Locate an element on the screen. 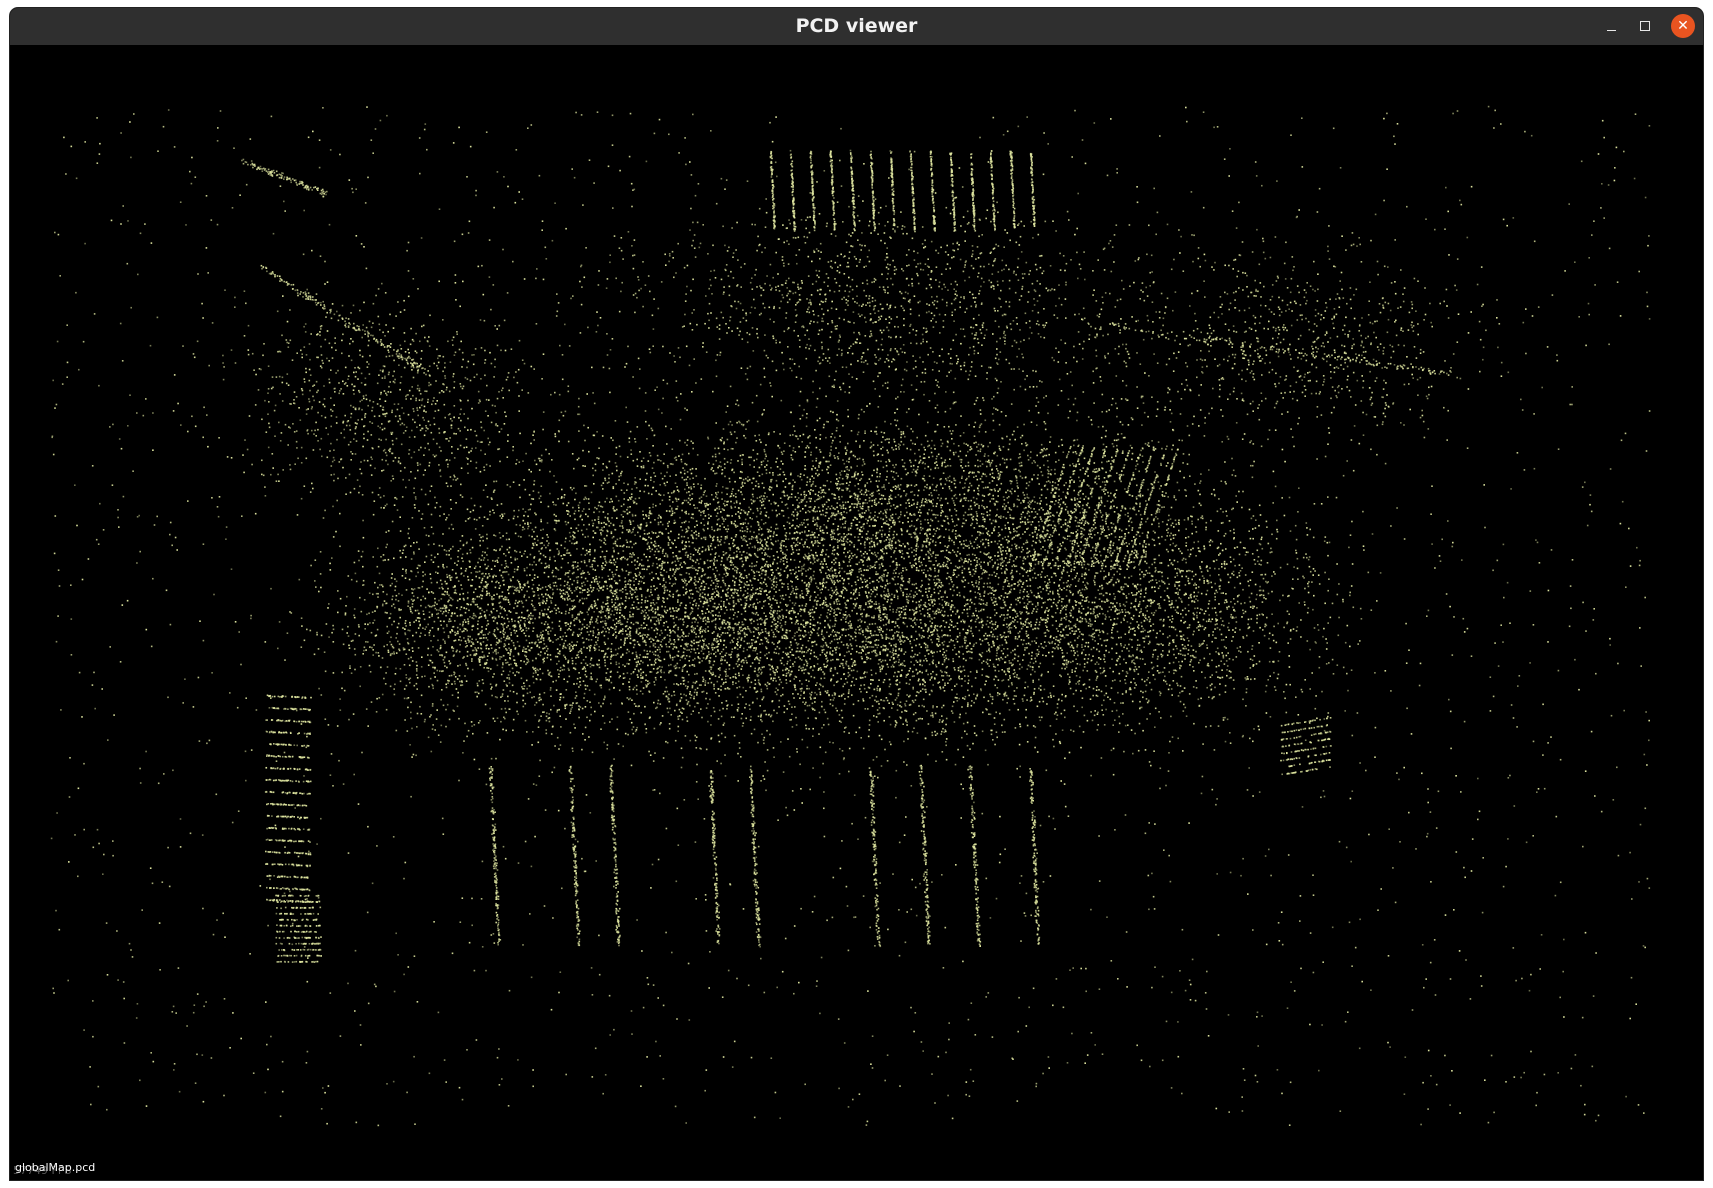 This screenshot has width=1713, height=1188. title-bar: PCD viewer ✕ is located at coordinates (856, 27).